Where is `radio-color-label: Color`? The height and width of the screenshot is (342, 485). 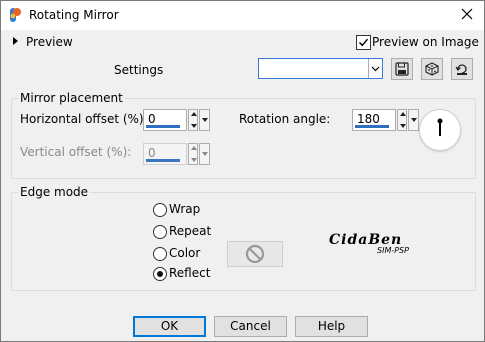
radio-color-label: Color is located at coordinates (184, 253).